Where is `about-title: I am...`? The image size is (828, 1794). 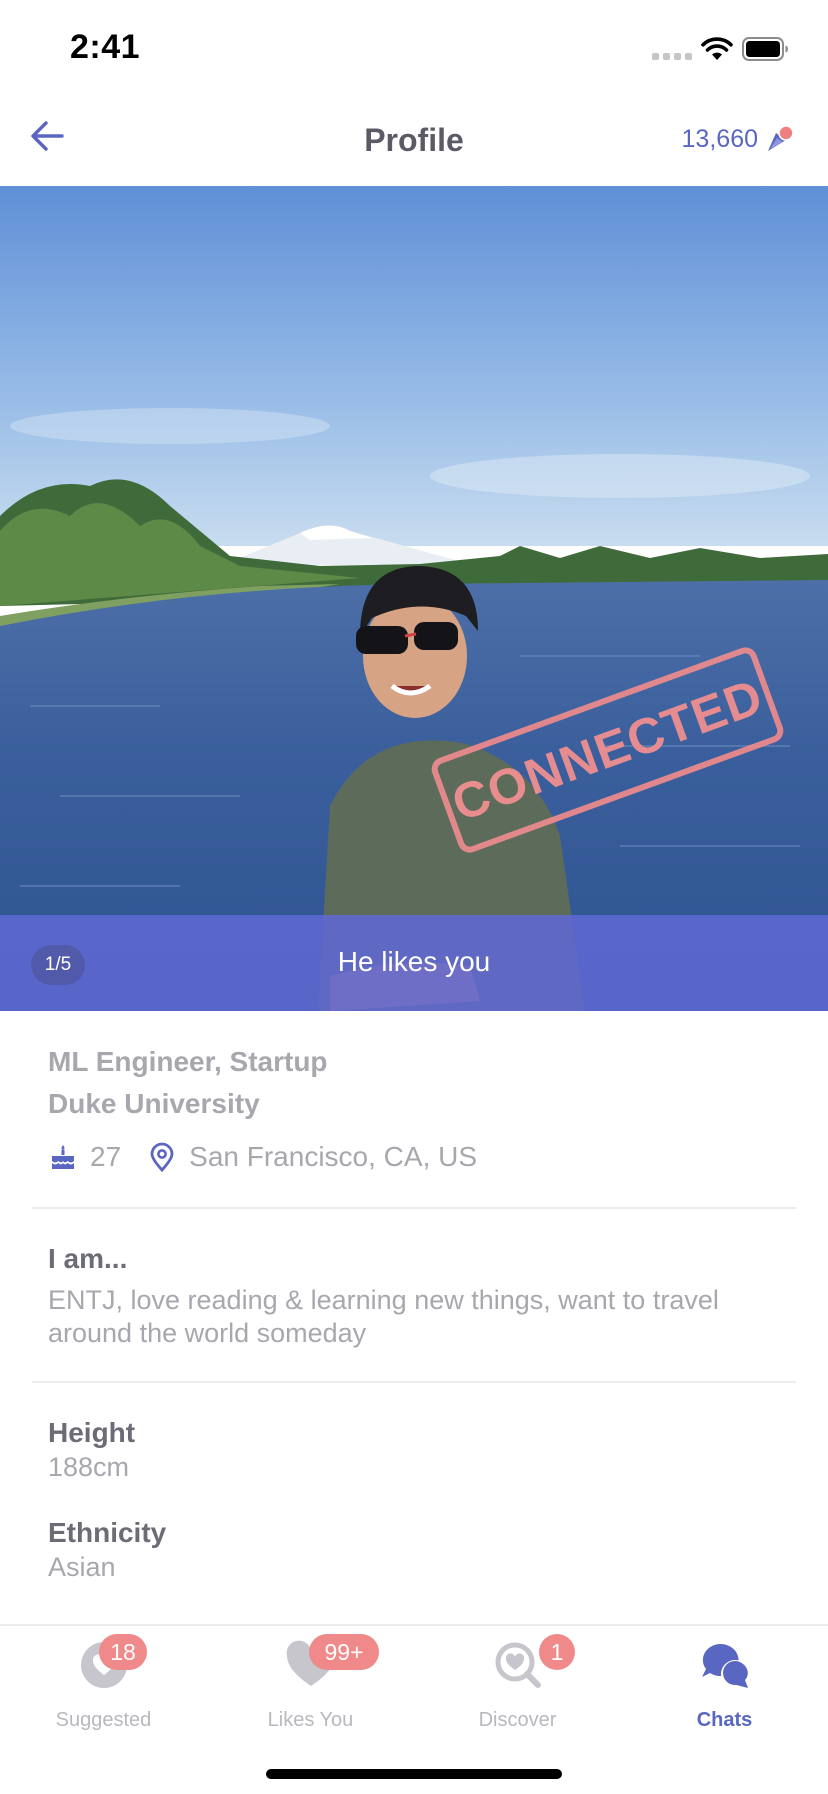 about-title: I am... is located at coordinates (88, 1258).